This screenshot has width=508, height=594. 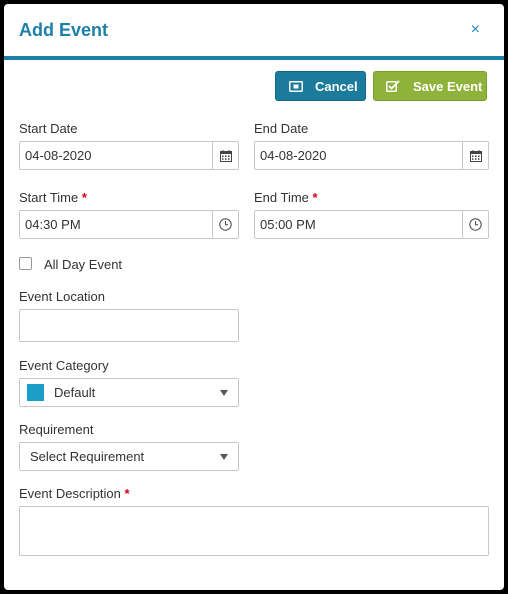 What do you see at coordinates (129, 155) in the screenshot?
I see `start-date-field: 04-08-2020` at bounding box center [129, 155].